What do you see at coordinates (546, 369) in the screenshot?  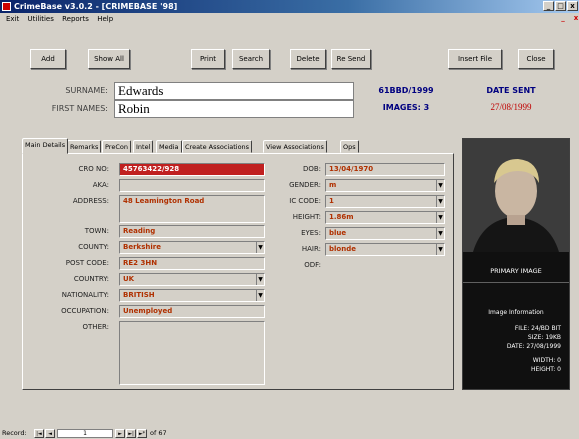 I see `image-height: HEIGHT: 0` at bounding box center [546, 369].